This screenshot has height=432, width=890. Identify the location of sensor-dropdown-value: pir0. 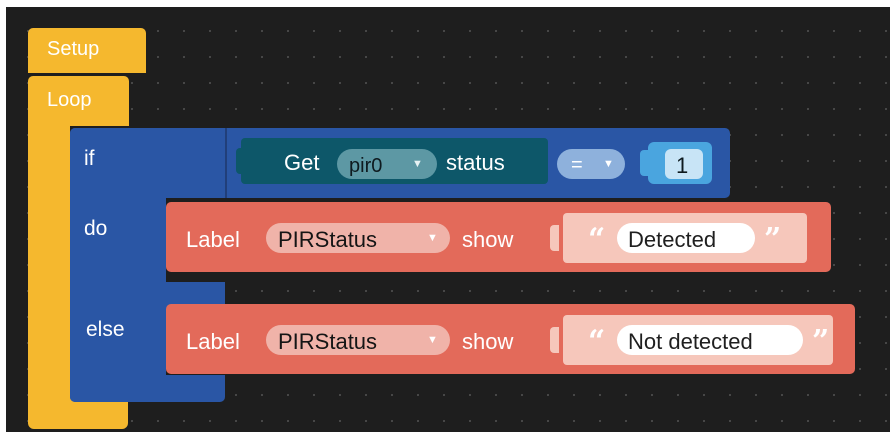
(366, 166).